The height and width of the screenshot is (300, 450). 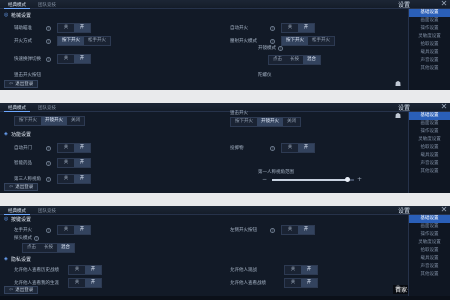 I want to click on setting-row: 智能药品 ? 关 开, so click(x=52, y=163).